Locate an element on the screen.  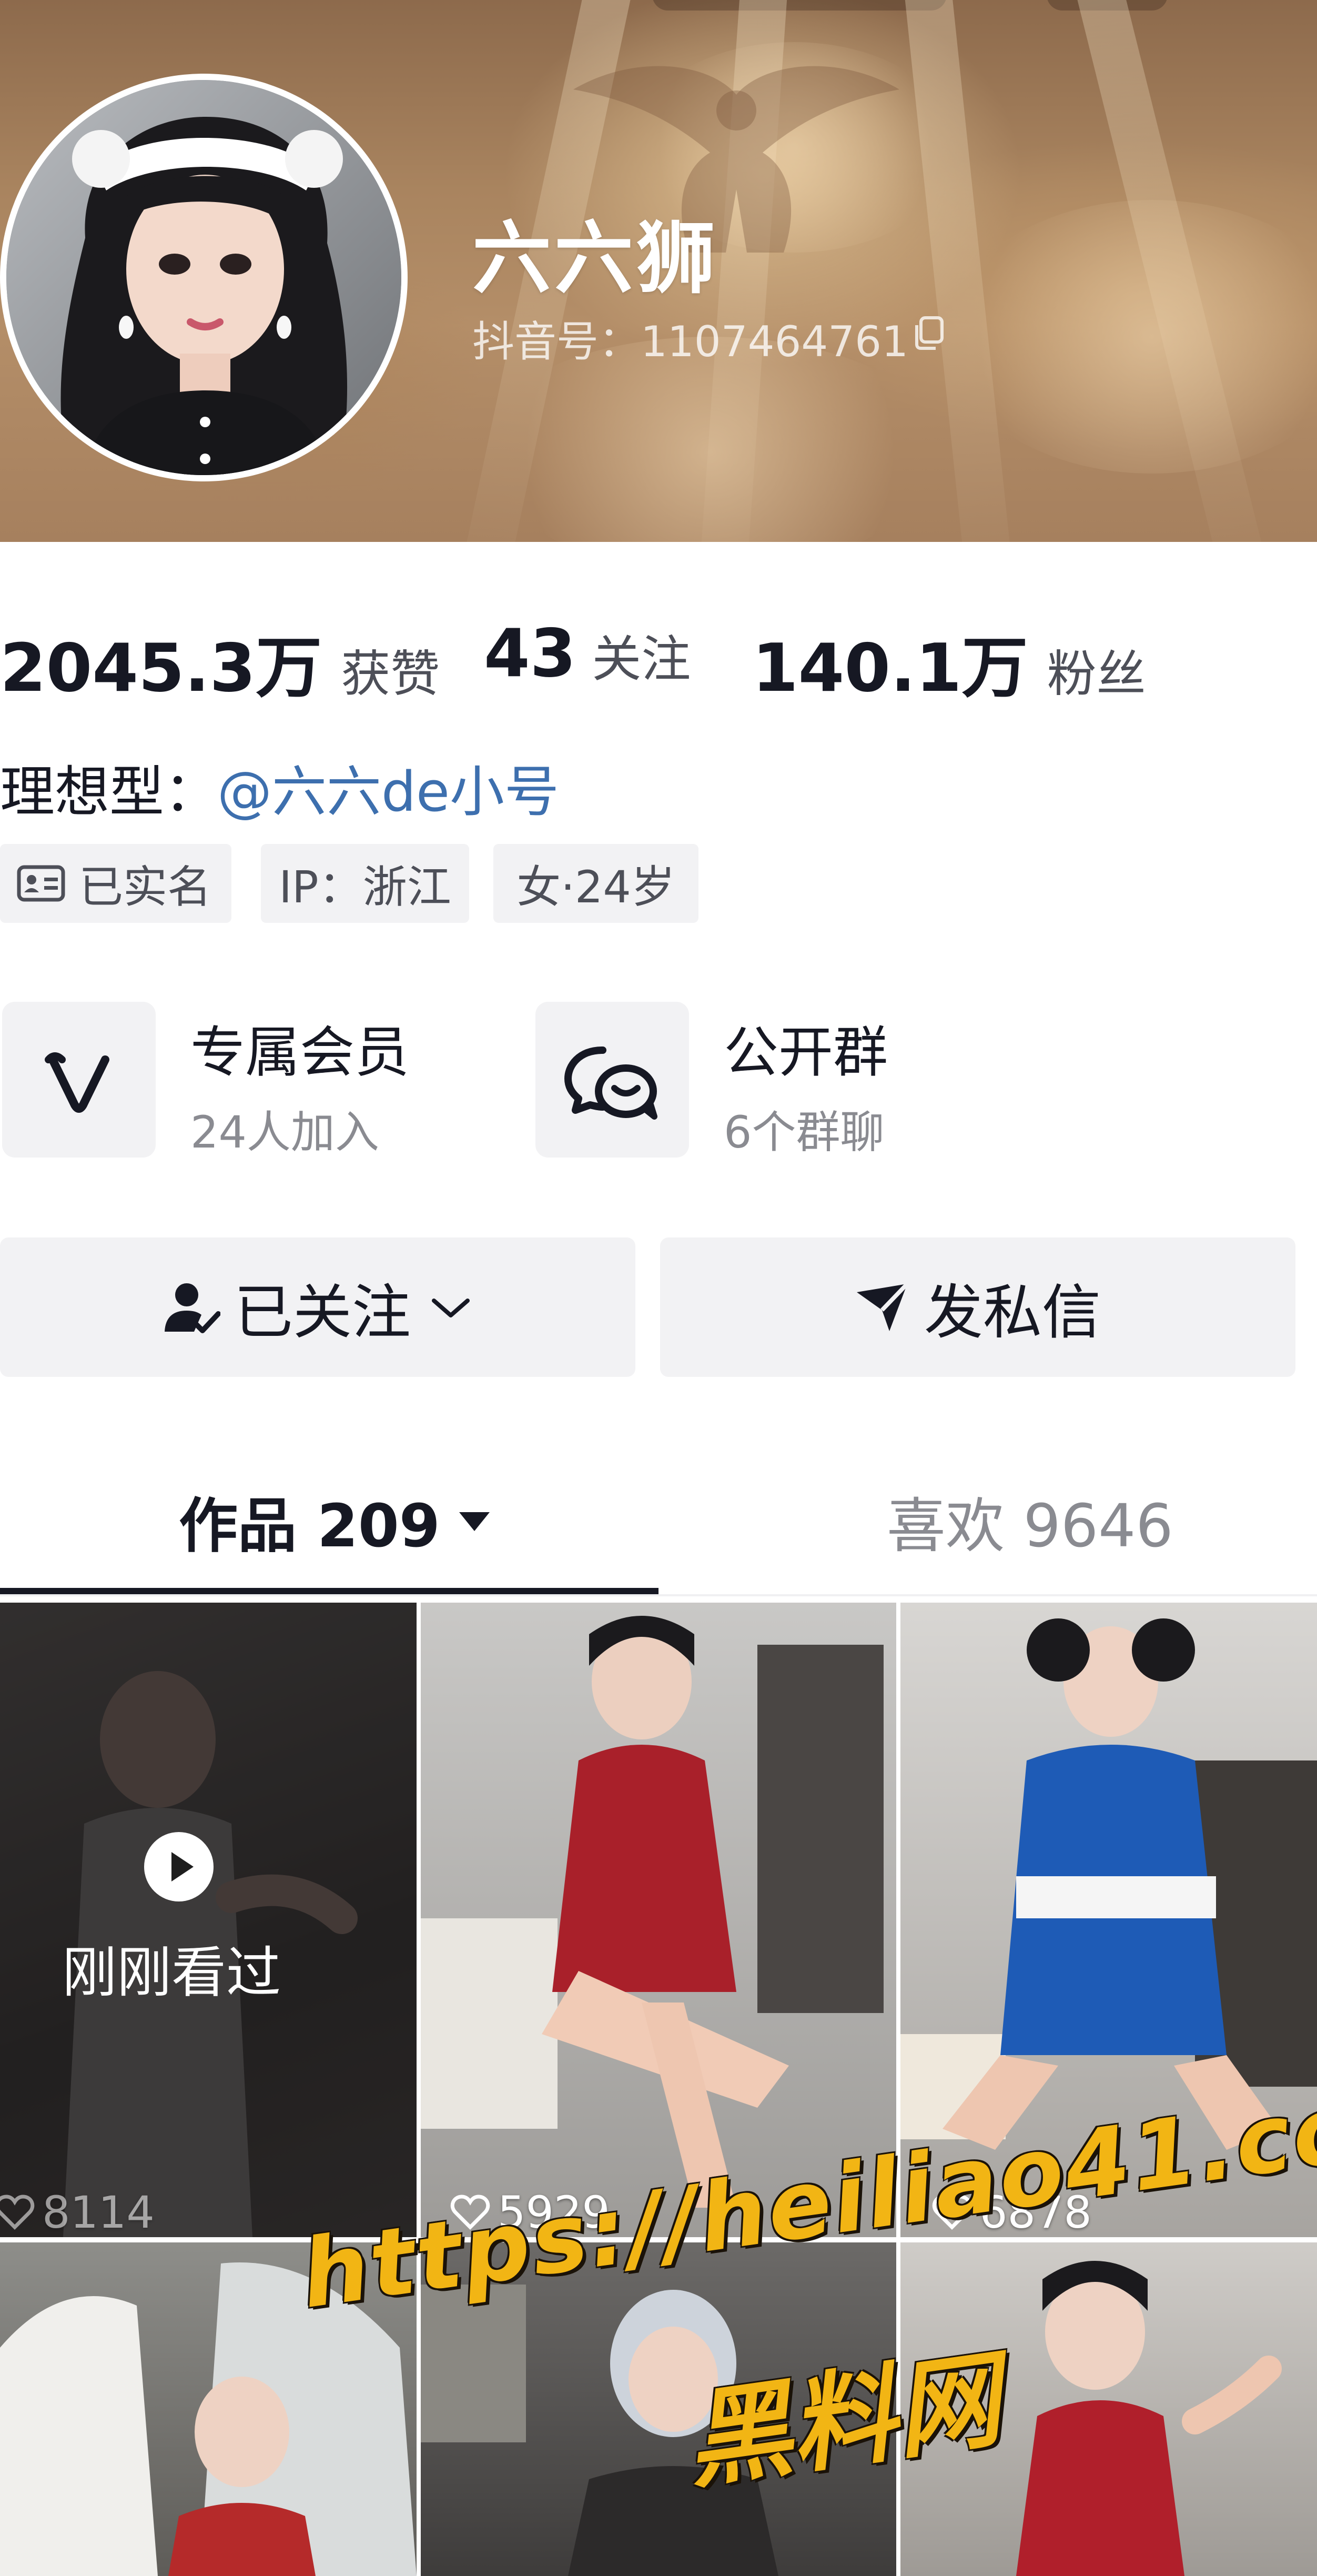
id-card-icon is located at coordinates (41, 884).